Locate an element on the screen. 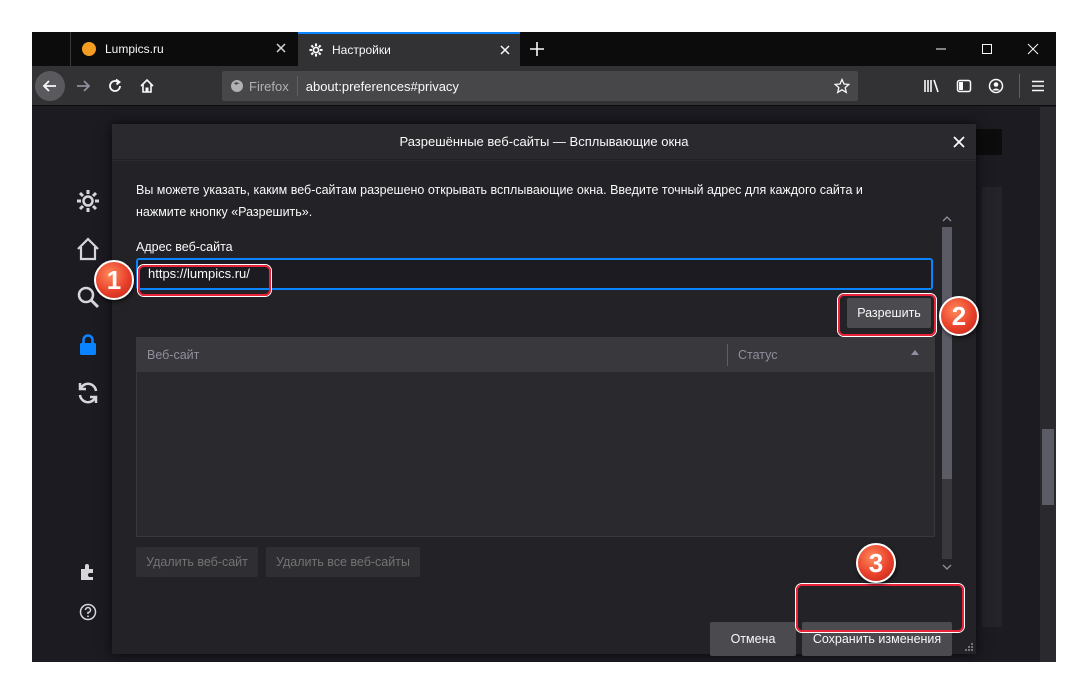  dialog-scrollbar is located at coordinates (947, 393).